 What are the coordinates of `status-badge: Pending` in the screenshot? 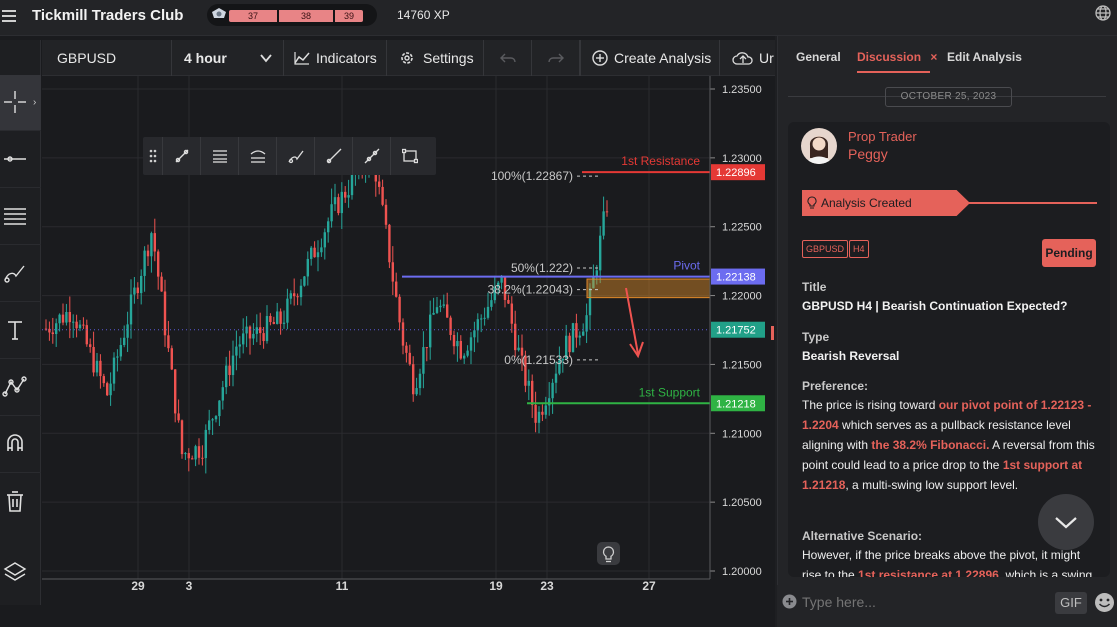 It's located at (1069, 253).